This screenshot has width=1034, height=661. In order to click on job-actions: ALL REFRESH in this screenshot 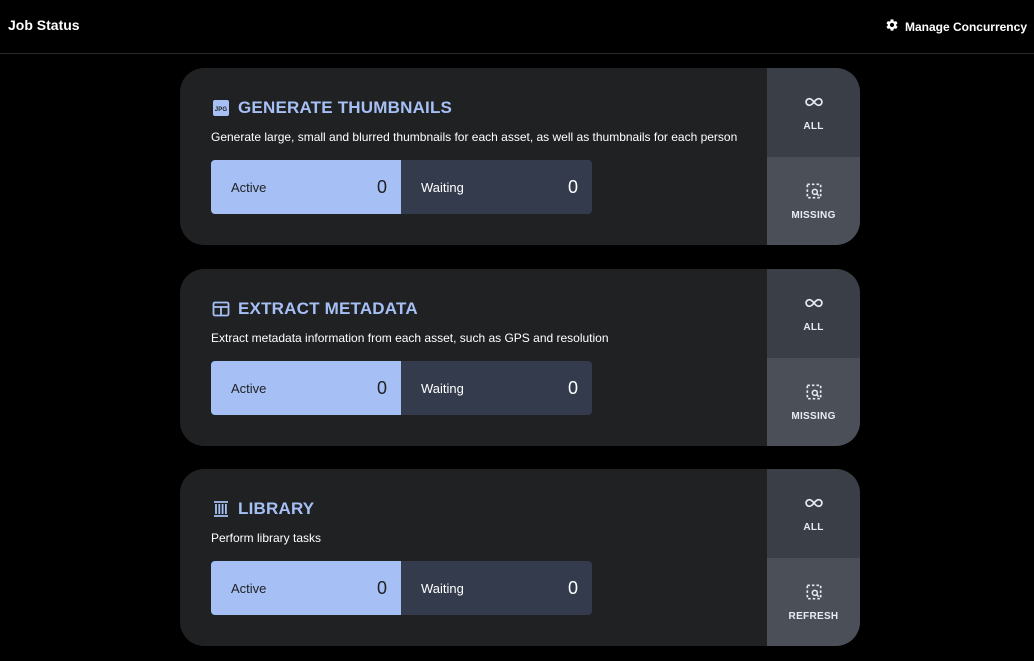, I will do `click(813, 557)`.